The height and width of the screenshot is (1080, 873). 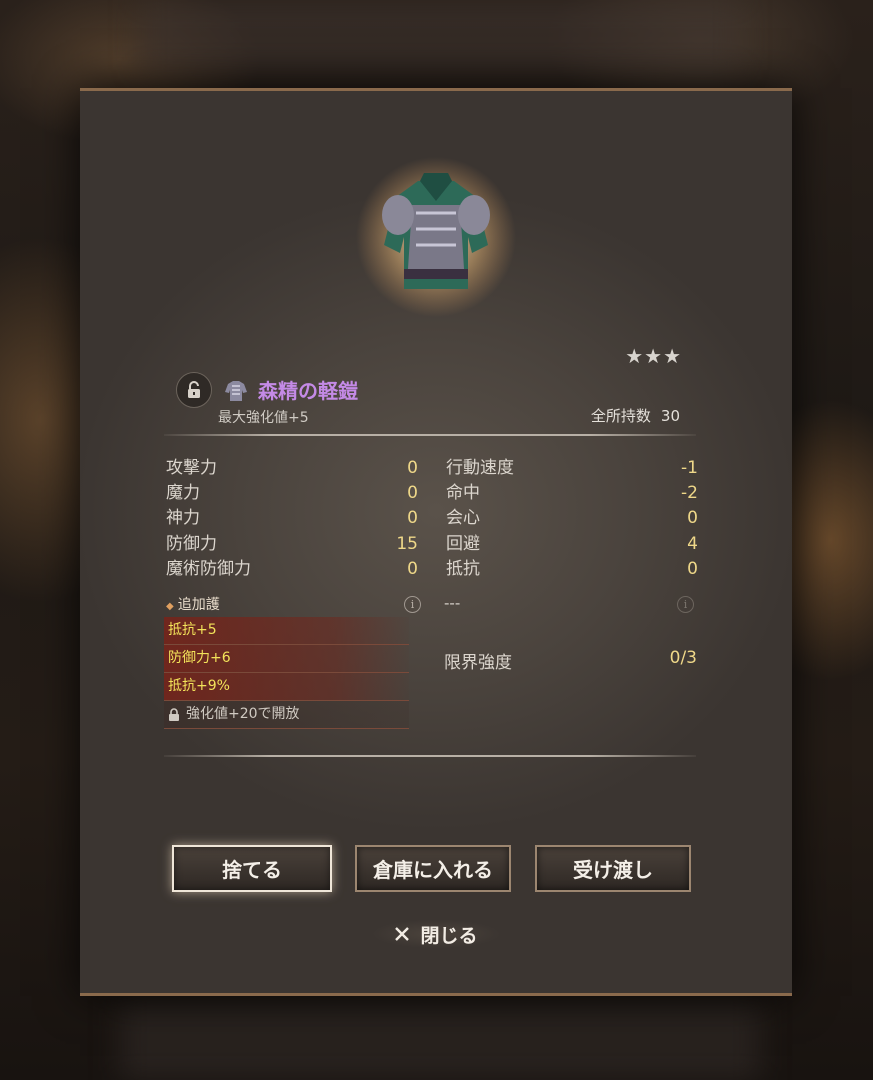 What do you see at coordinates (208, 568) in the screenshot?
I see `stat-label: 魔術防御力` at bounding box center [208, 568].